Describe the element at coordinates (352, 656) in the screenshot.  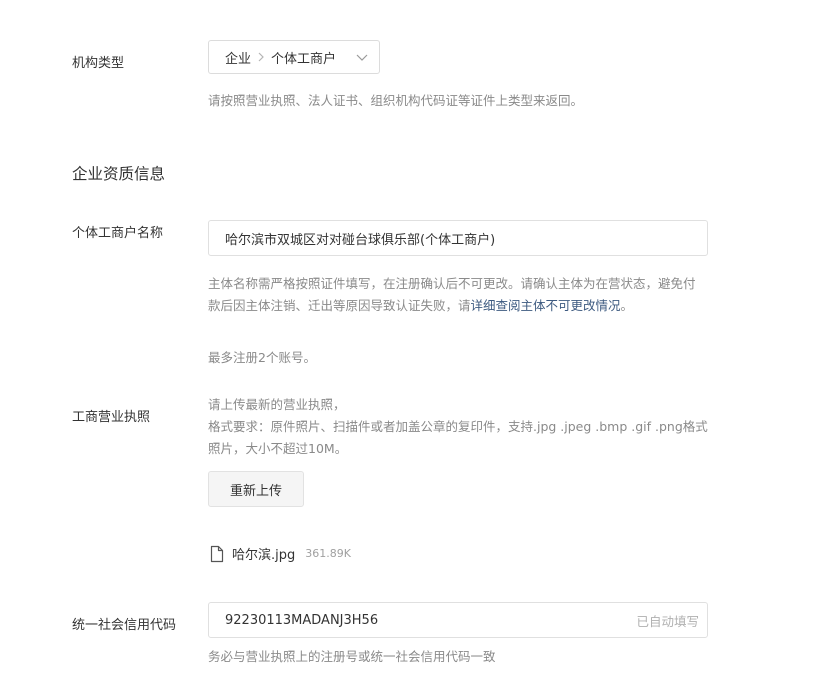
I see `credit-code-hint: 务必与营业执照上的注册号或统一社会信用代码一致` at that location.